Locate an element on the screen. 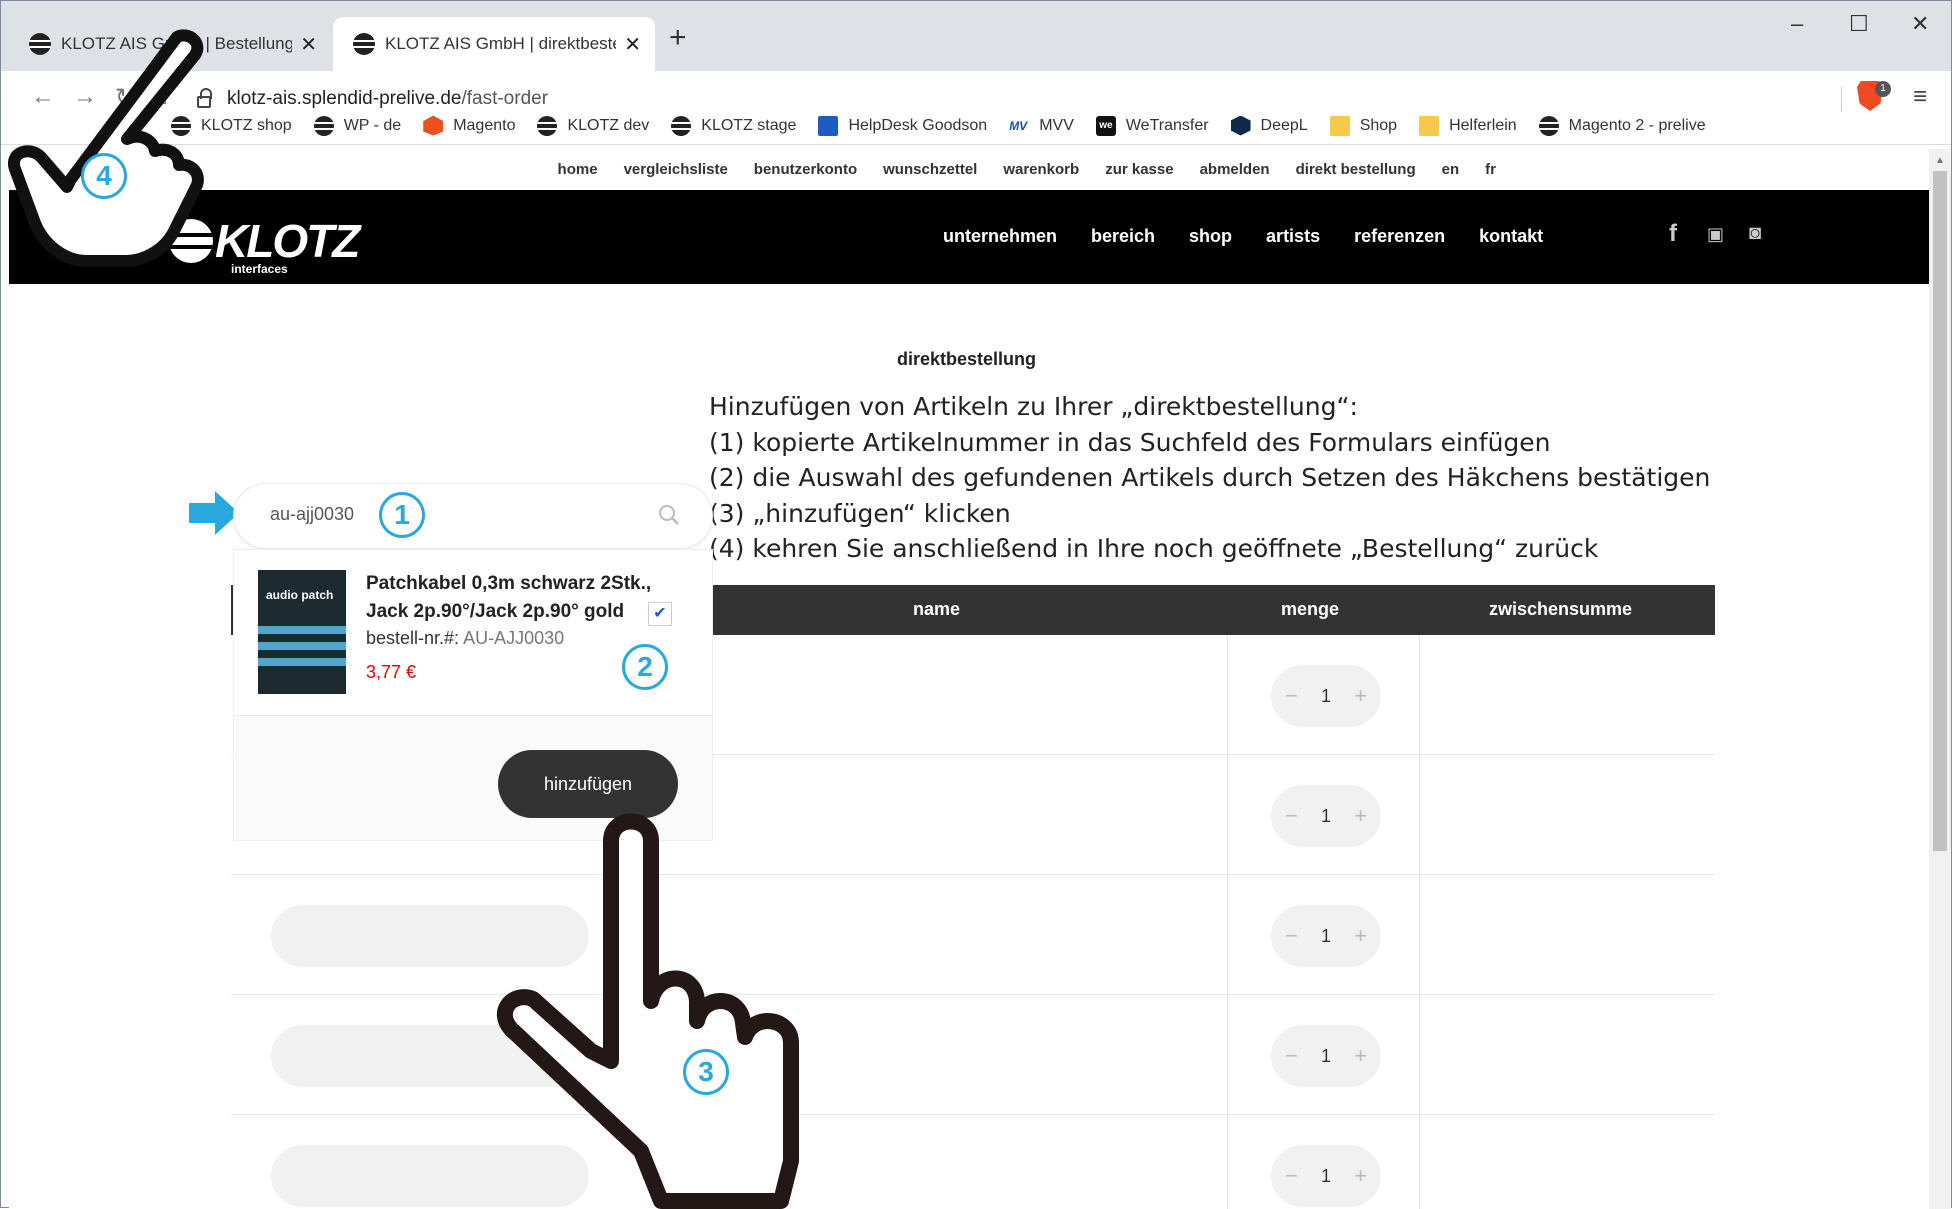  bookmark-label: Magento 2 - prelive is located at coordinates (1637, 125).